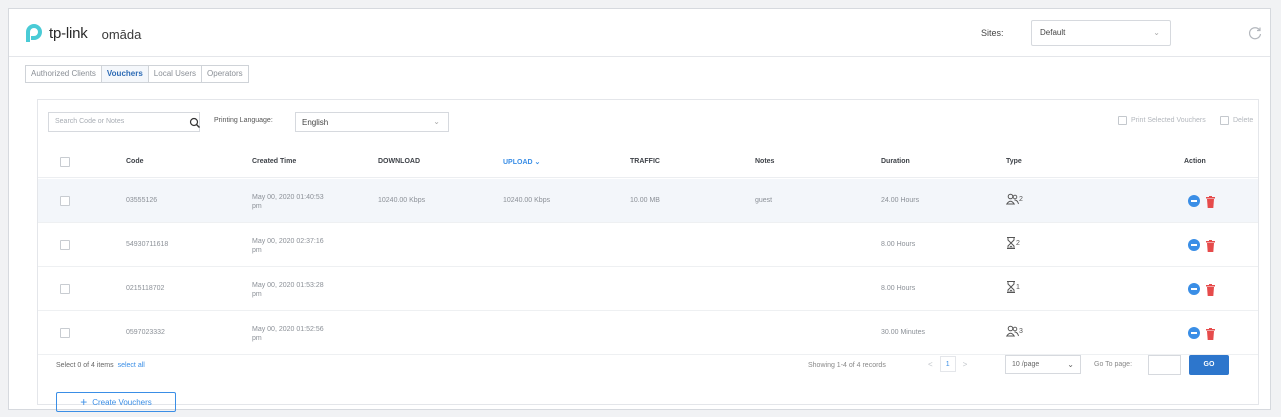  I want to click on cell-download: 10240.00 Kbps, so click(402, 200).